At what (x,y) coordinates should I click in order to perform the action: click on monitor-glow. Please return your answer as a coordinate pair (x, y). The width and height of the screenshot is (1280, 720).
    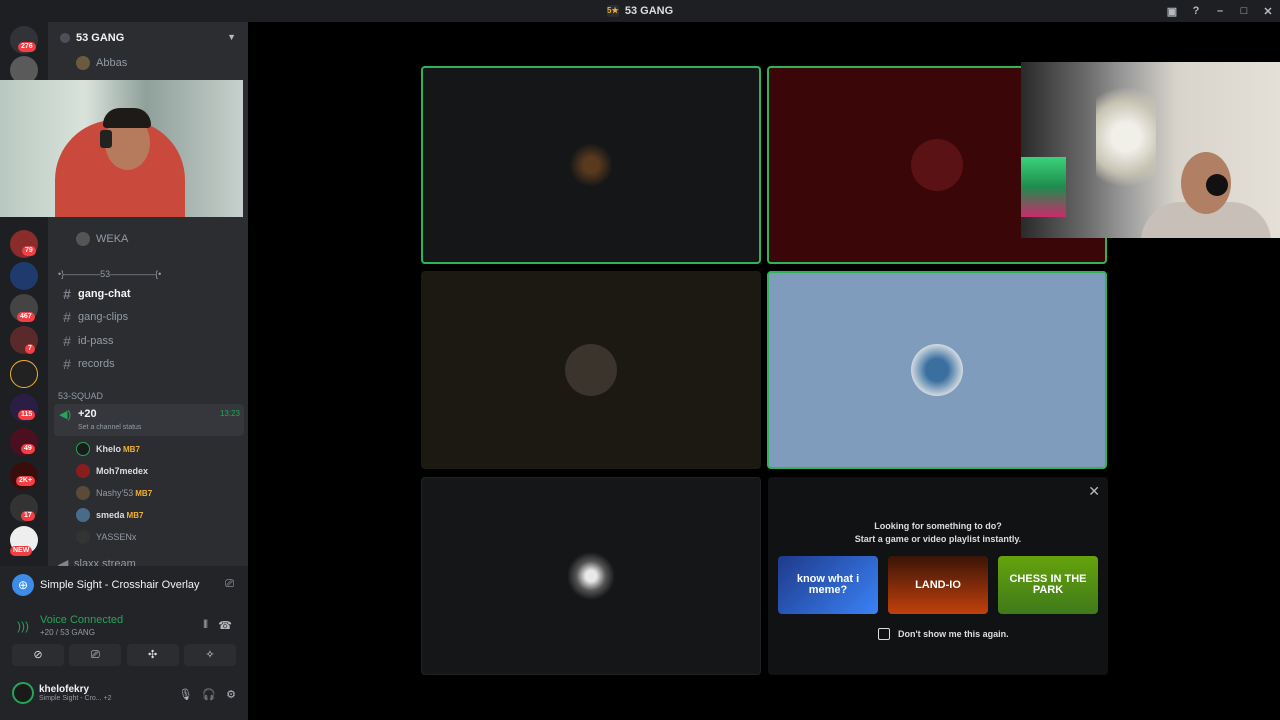
    Looking at the image, I should click on (1043, 187).